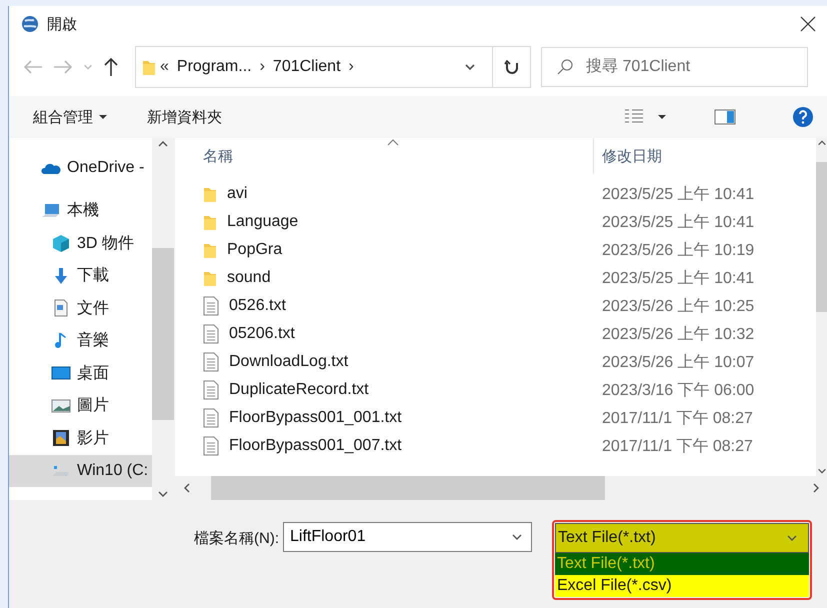  I want to click on search-icon, so click(565, 67).